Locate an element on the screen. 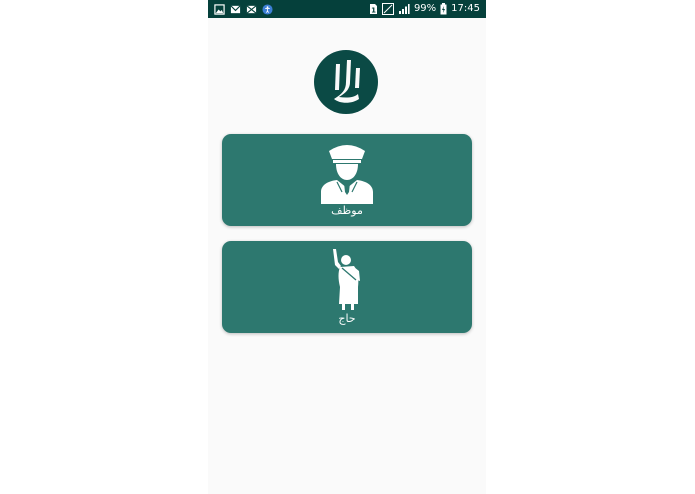  mail-icon is located at coordinates (235, 8).